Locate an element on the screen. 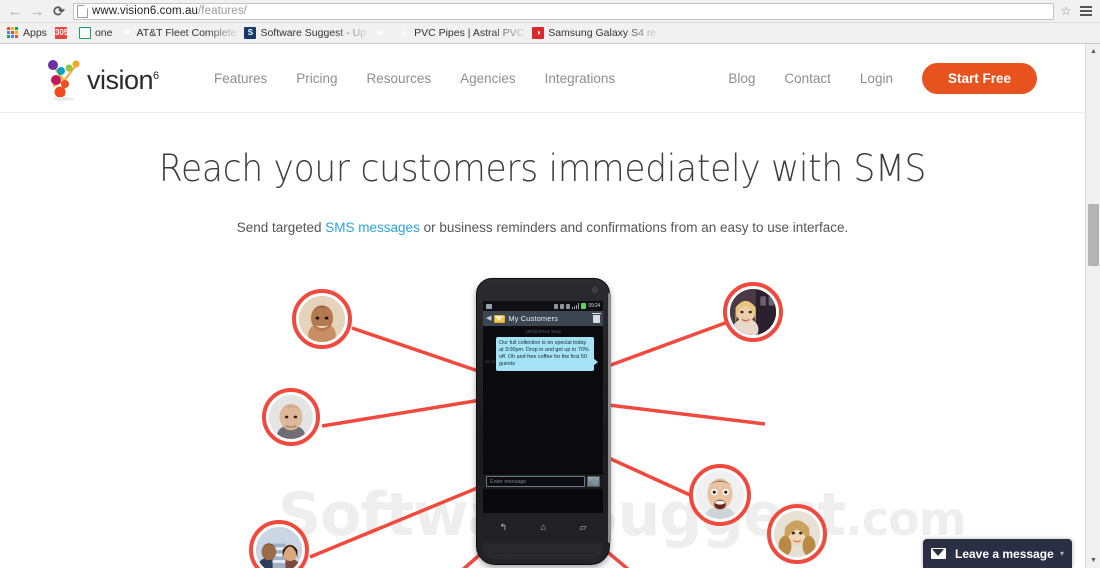 This screenshot has width=1100, height=568. address-bar: www.vision6.com.au/features/ is located at coordinates (563, 11).